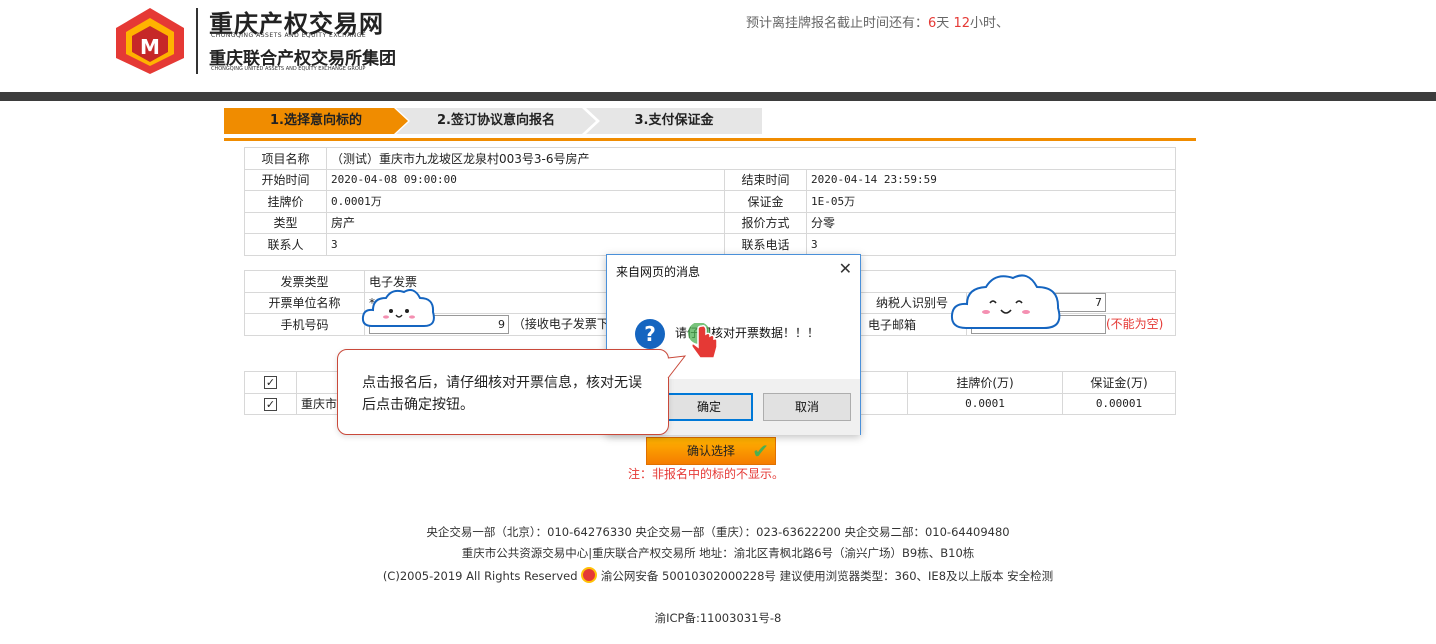  Describe the element at coordinates (525, 201) in the screenshot. I see `price-value: 0.0001万` at that location.